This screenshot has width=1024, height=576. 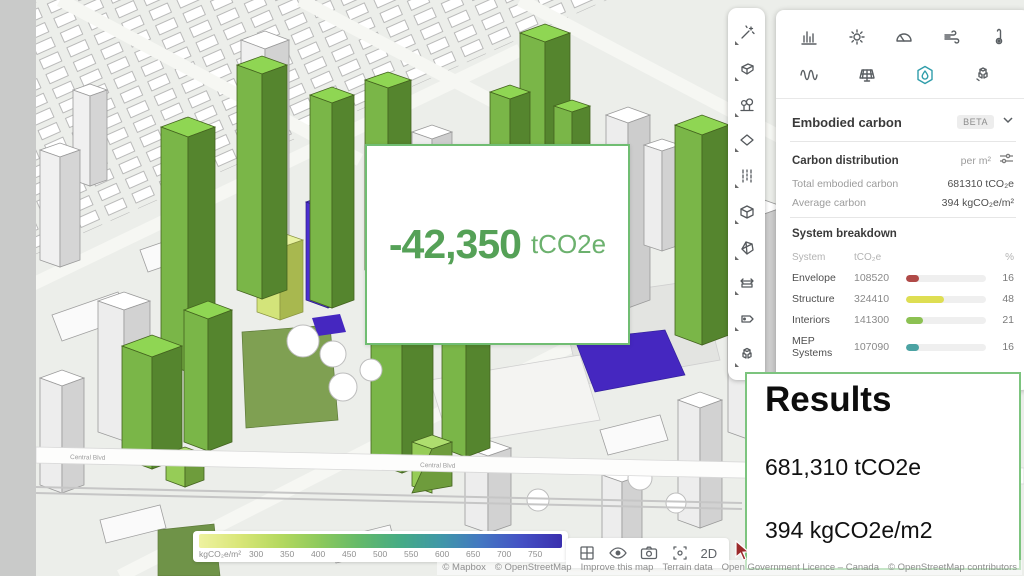 I want to click on left-gray-band, so click(x=18, y=288).